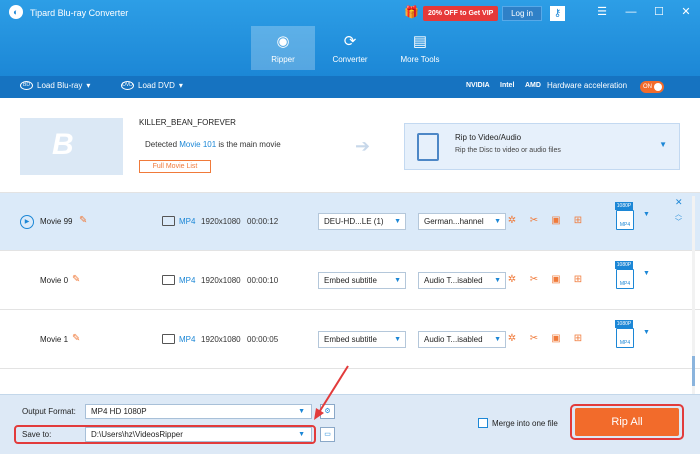 The image size is (700, 454). What do you see at coordinates (350, 41) in the screenshot?
I see `convert-icon: ⟳` at bounding box center [350, 41].